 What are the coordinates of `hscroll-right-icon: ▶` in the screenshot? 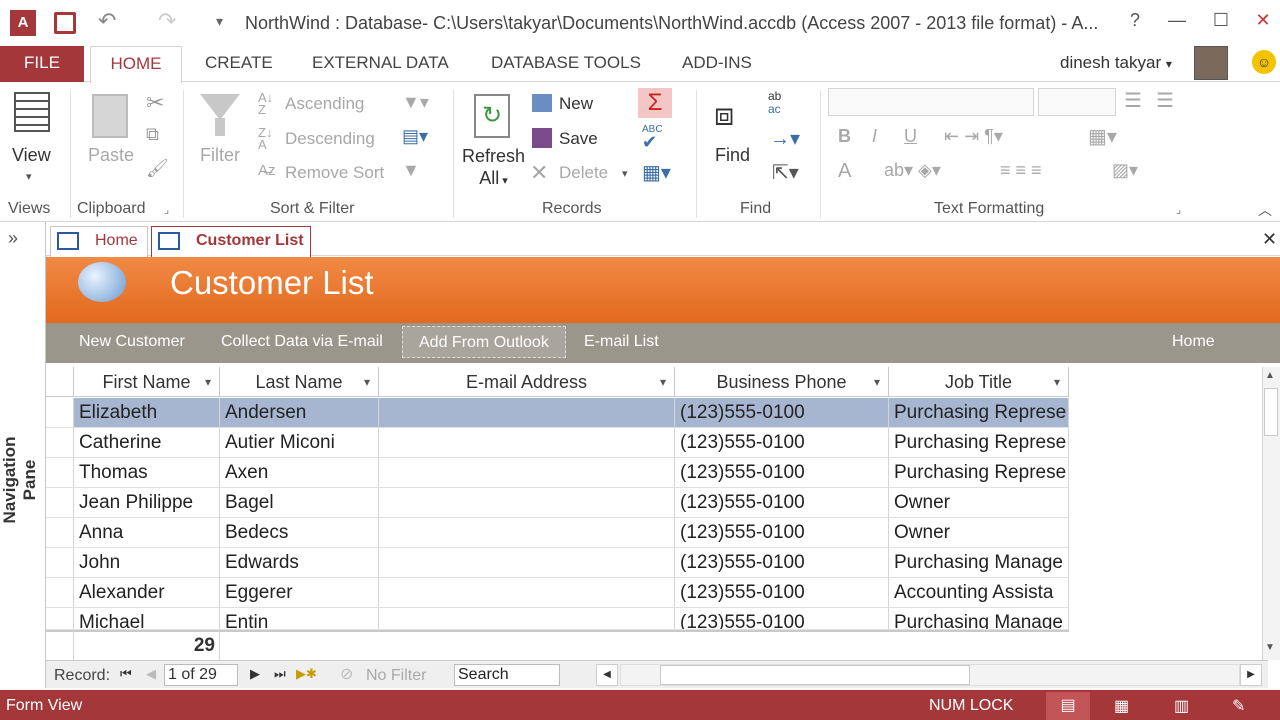 It's located at (1251, 675).